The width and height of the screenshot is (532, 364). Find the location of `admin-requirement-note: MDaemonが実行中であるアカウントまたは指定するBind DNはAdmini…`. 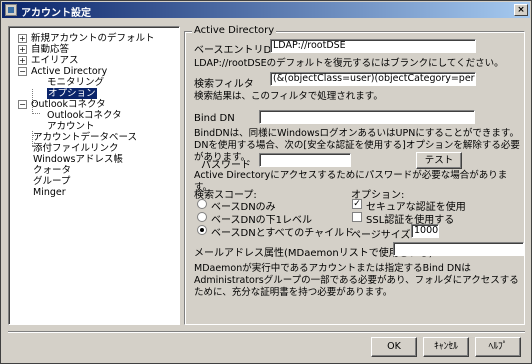

admin-requirement-note: MDaemonが実行中であるアカウントまたは指定するBind DNはAdmini… is located at coordinates (356, 280).